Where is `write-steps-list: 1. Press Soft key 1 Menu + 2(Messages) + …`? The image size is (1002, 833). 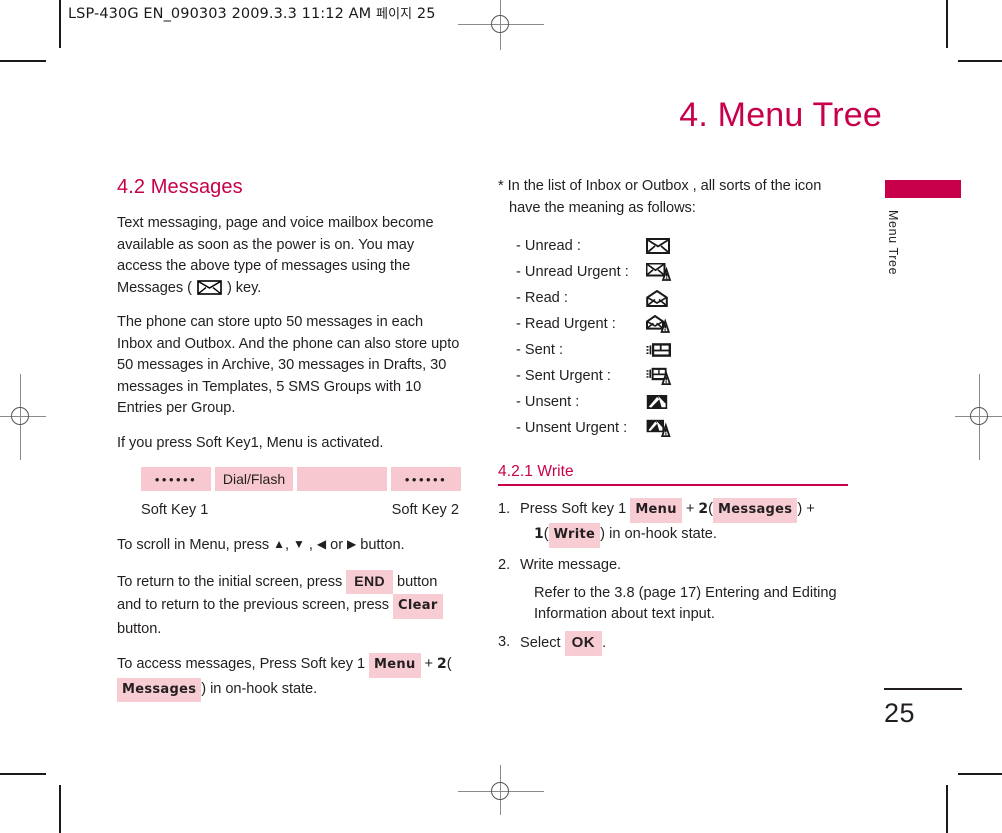
write-steps-list: 1. Press Soft key 1 Menu + 2(Messages) + … is located at coordinates (673, 577).